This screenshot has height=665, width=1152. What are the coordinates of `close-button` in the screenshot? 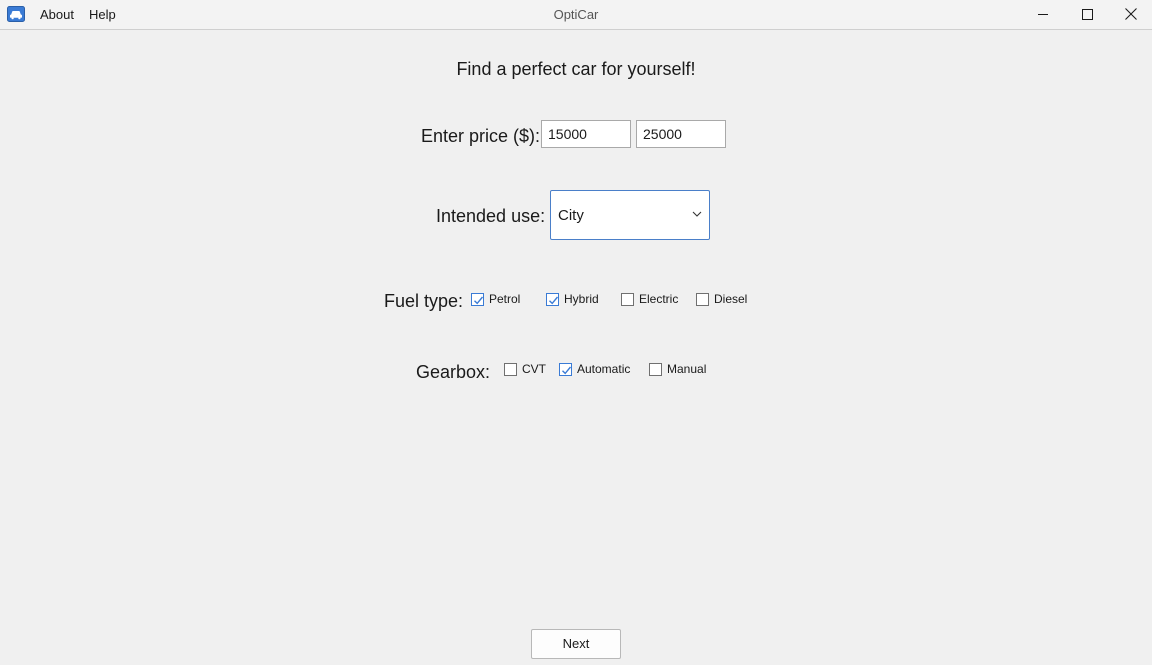 It's located at (1130, 14).